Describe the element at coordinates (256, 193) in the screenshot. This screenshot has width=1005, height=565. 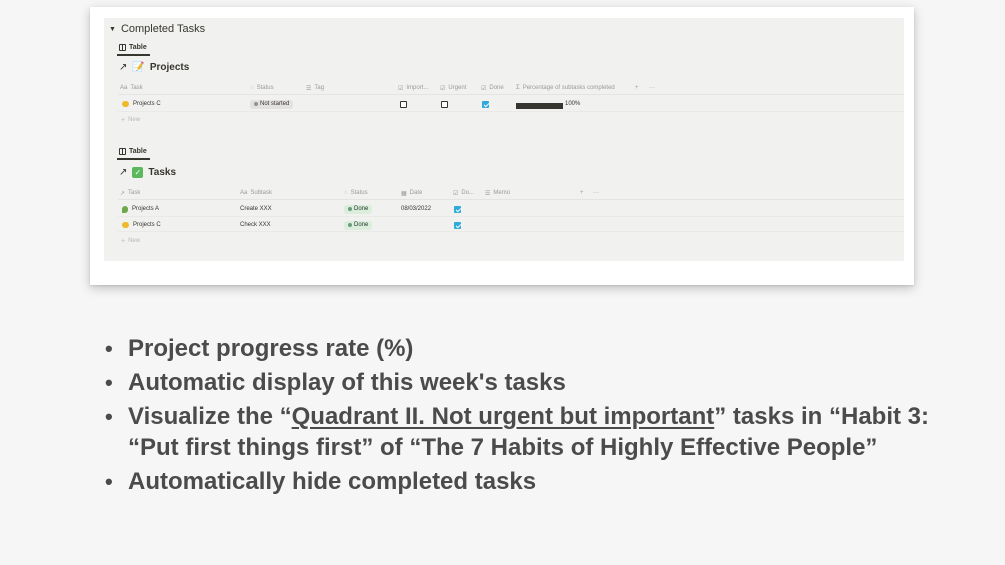
I see `col-header-subtask: Aa Subtask` at that location.